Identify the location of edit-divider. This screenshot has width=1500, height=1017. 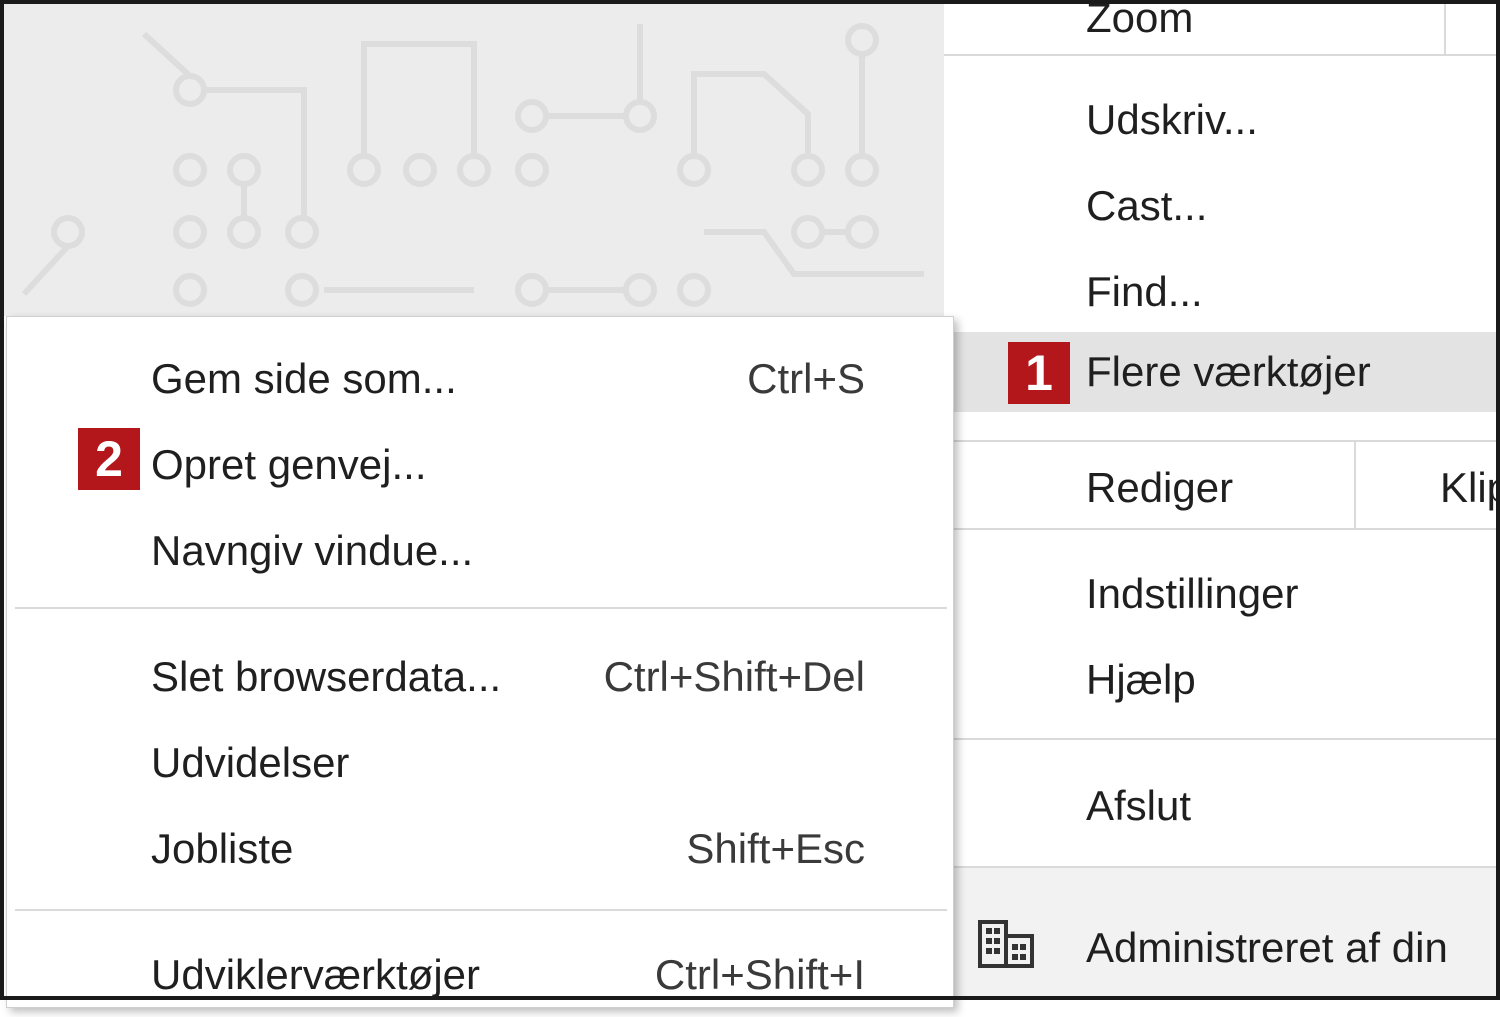
(1355, 485).